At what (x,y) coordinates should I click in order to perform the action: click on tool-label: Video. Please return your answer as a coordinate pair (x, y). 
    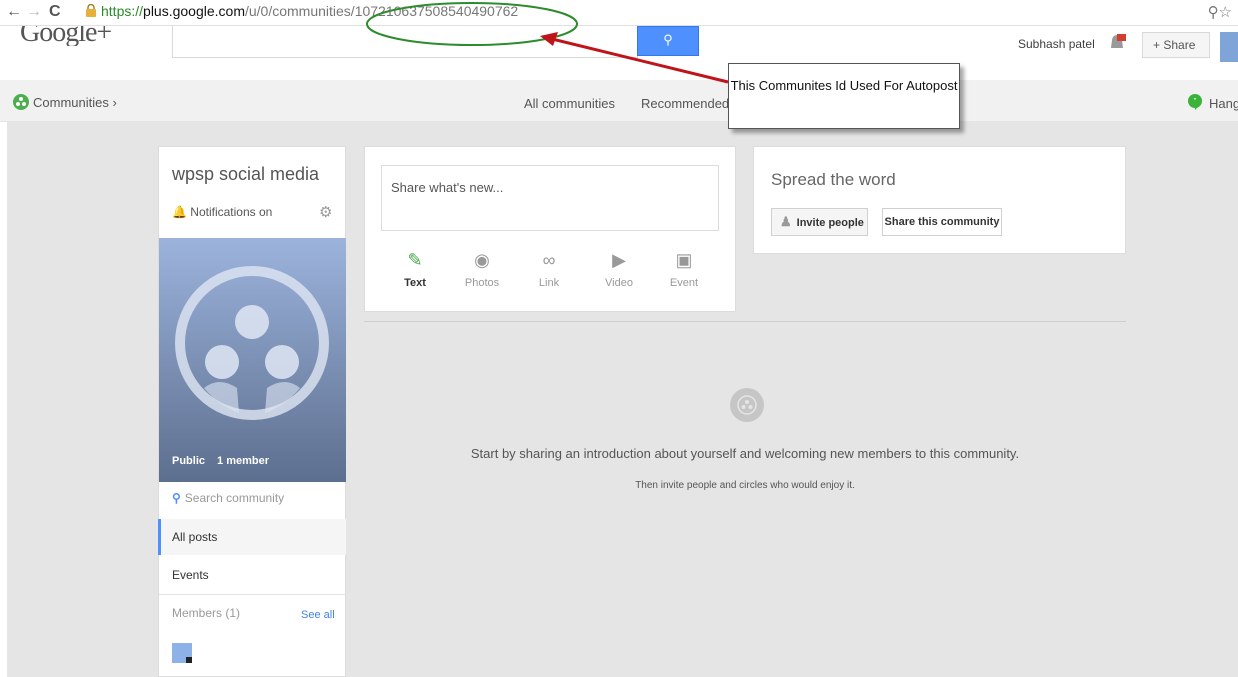
    Looking at the image, I should click on (619, 283).